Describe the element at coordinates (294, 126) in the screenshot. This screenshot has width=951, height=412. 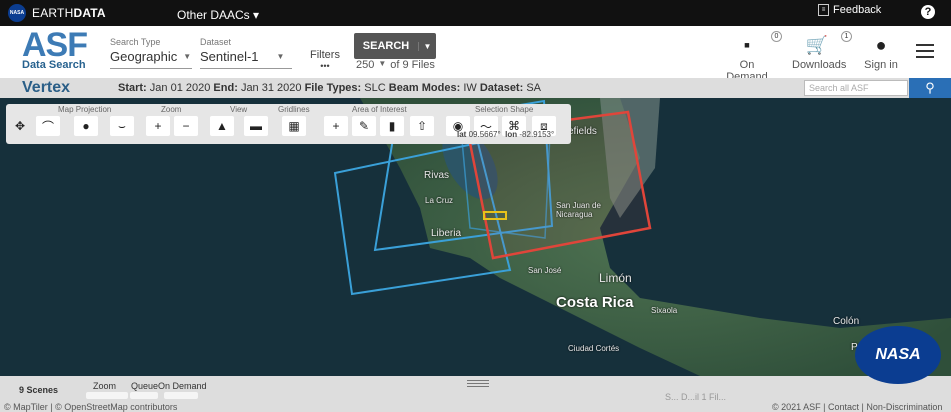
I see `gridlines-icon: ▦` at that location.